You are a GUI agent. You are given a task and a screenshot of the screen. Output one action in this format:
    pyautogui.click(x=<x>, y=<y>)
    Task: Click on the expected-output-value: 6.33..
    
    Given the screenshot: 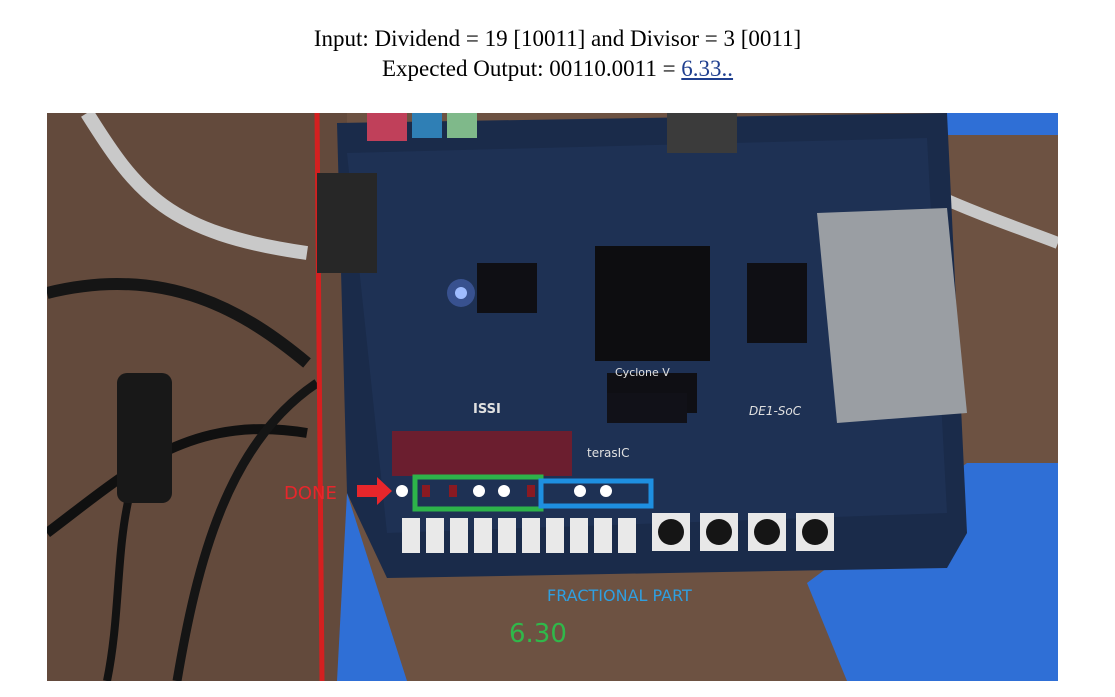 What is the action you would take?
    pyautogui.click(x=707, y=68)
    